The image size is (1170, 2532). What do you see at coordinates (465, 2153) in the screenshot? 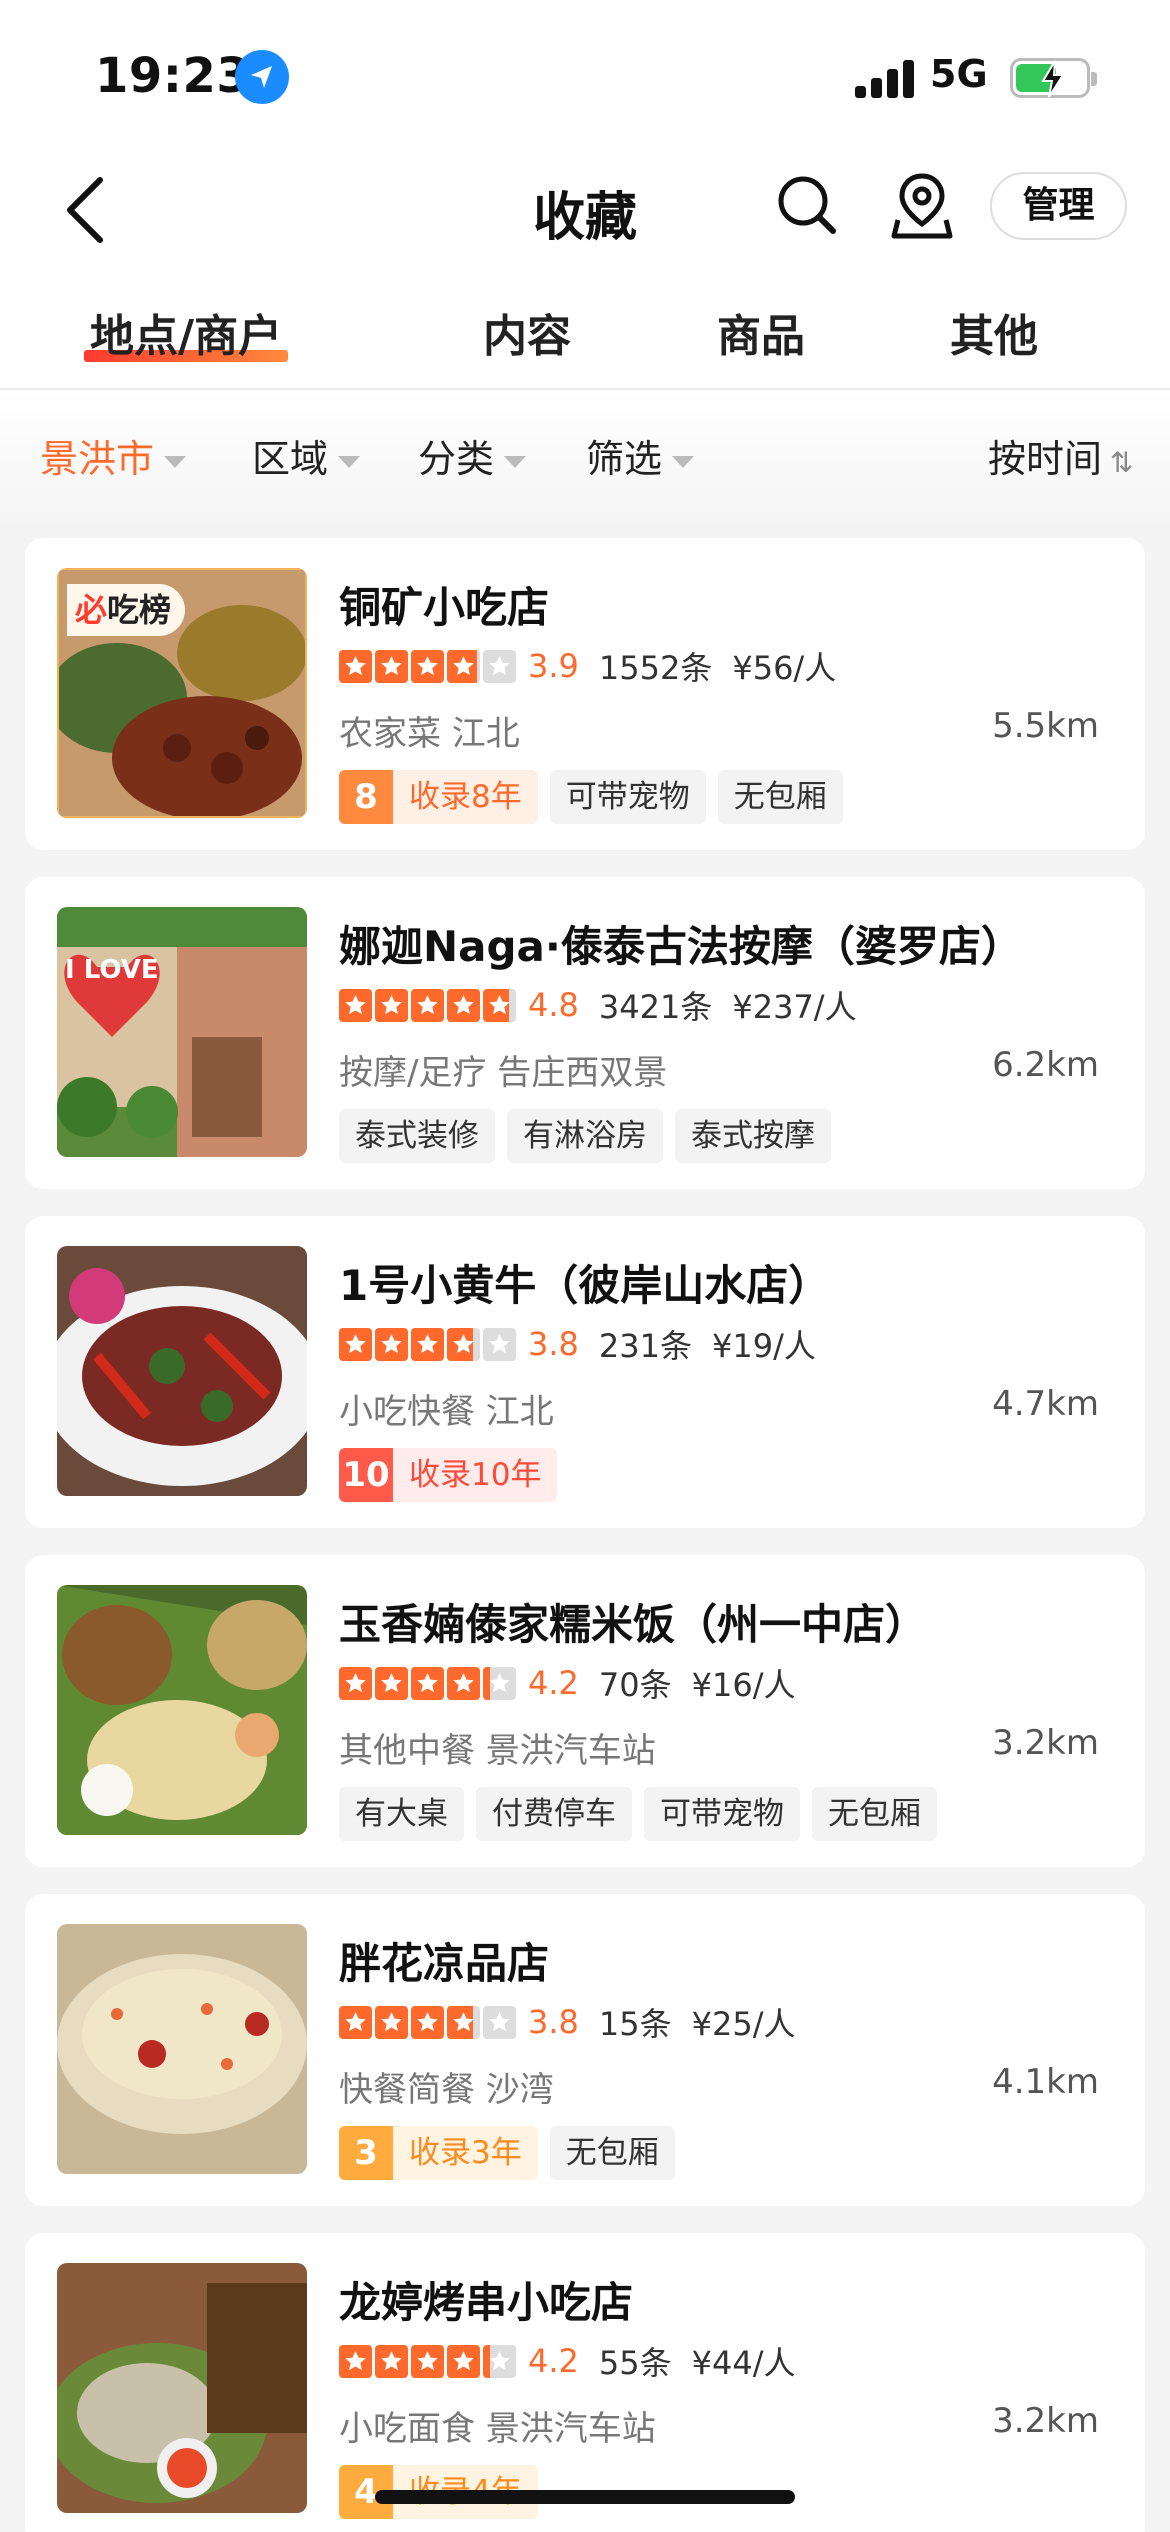
I see `years-tag-label: 收录3年` at bounding box center [465, 2153].